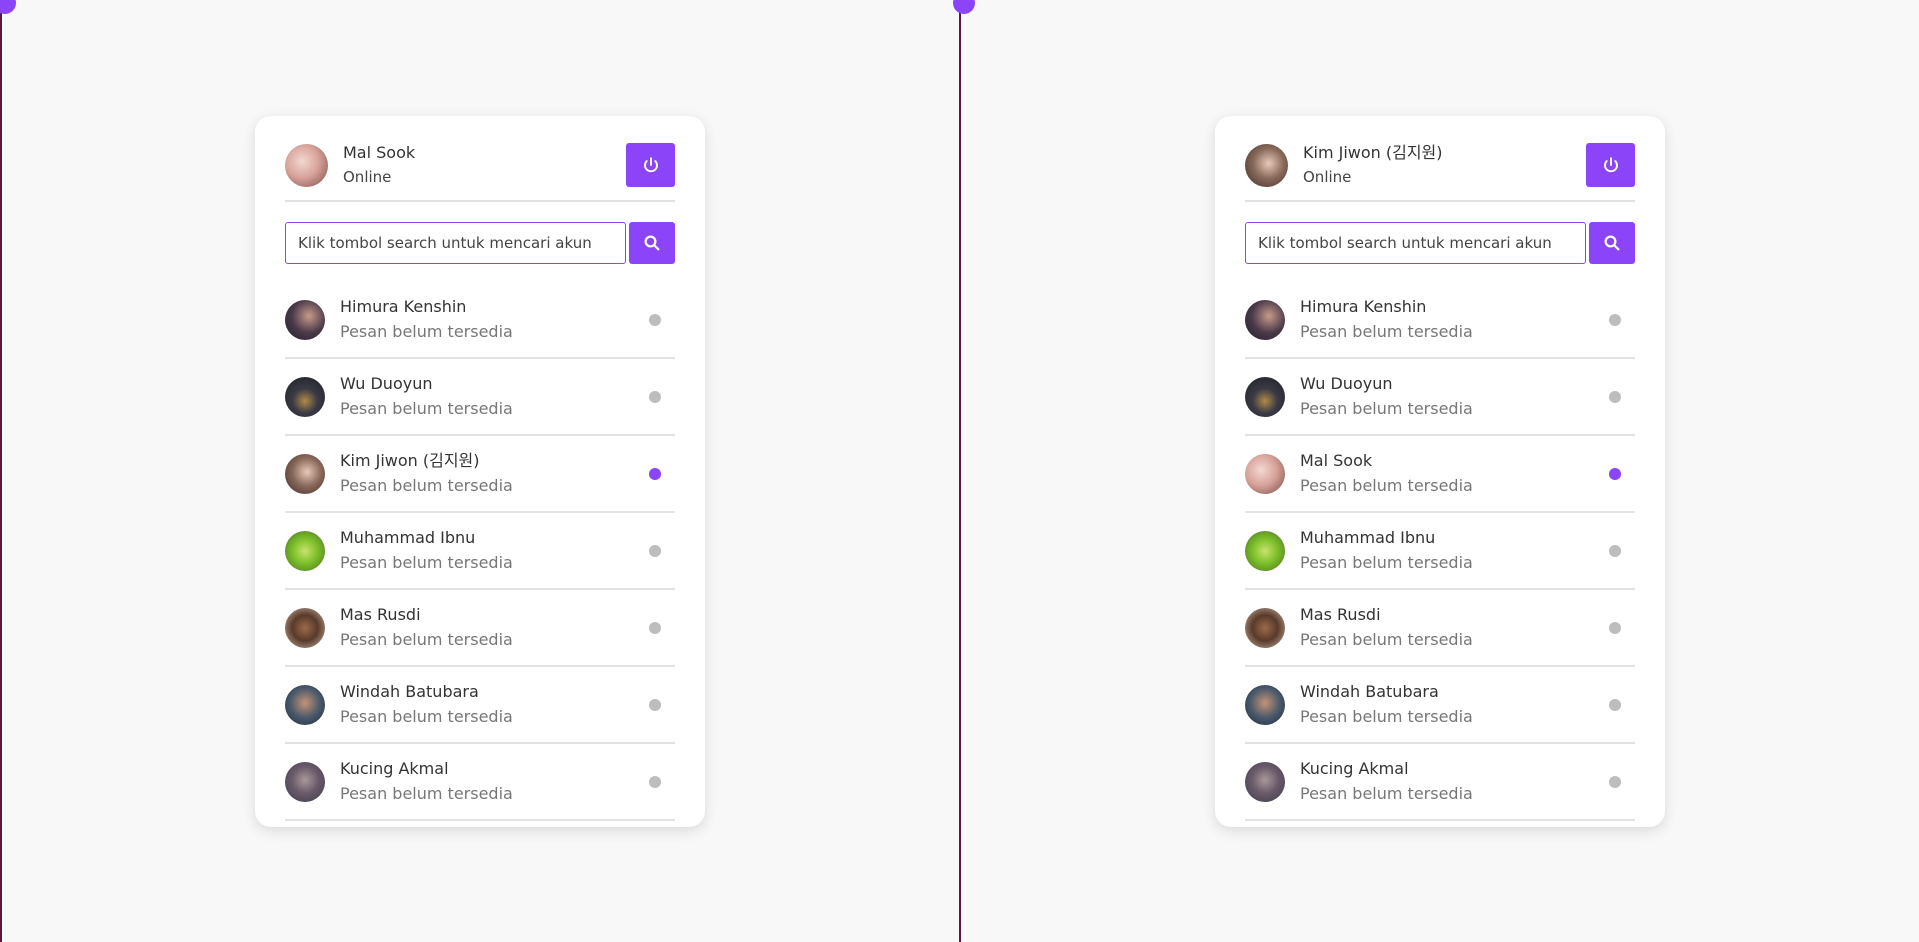 The image size is (1919, 942). Describe the element at coordinates (484, 165) in the screenshot. I see `user-info: Mal Sook Online` at that location.